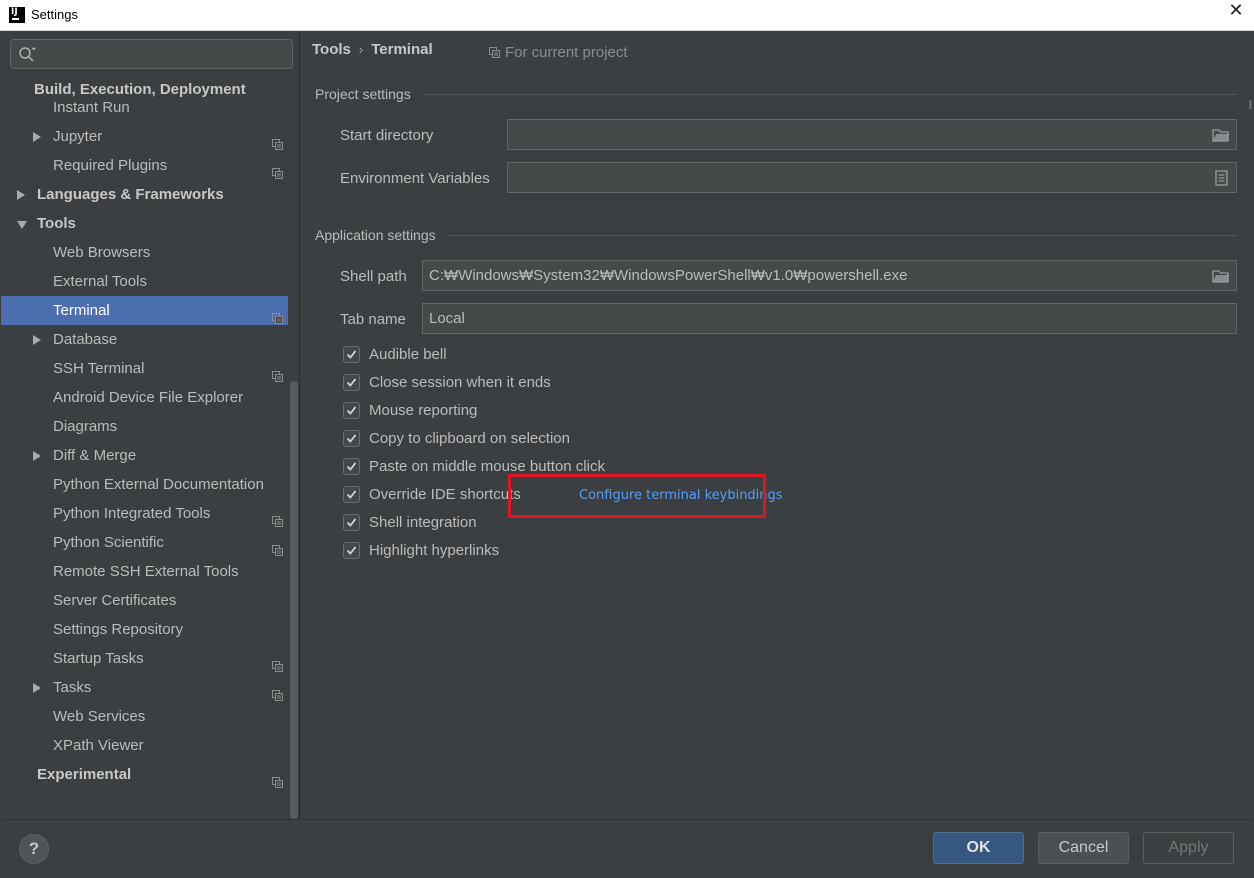  Describe the element at coordinates (387, 135) in the screenshot. I see `start-directory-label: Start directory` at that location.